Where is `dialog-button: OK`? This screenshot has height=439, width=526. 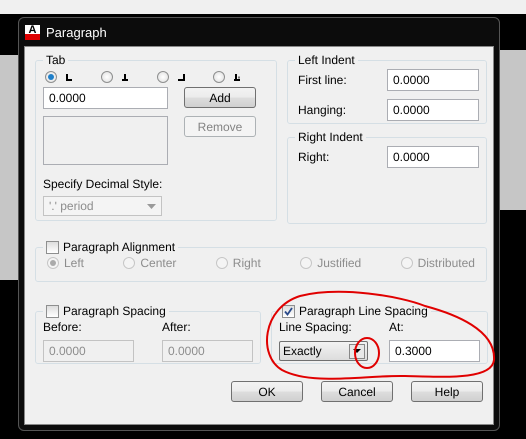 dialog-button: OK is located at coordinates (267, 391).